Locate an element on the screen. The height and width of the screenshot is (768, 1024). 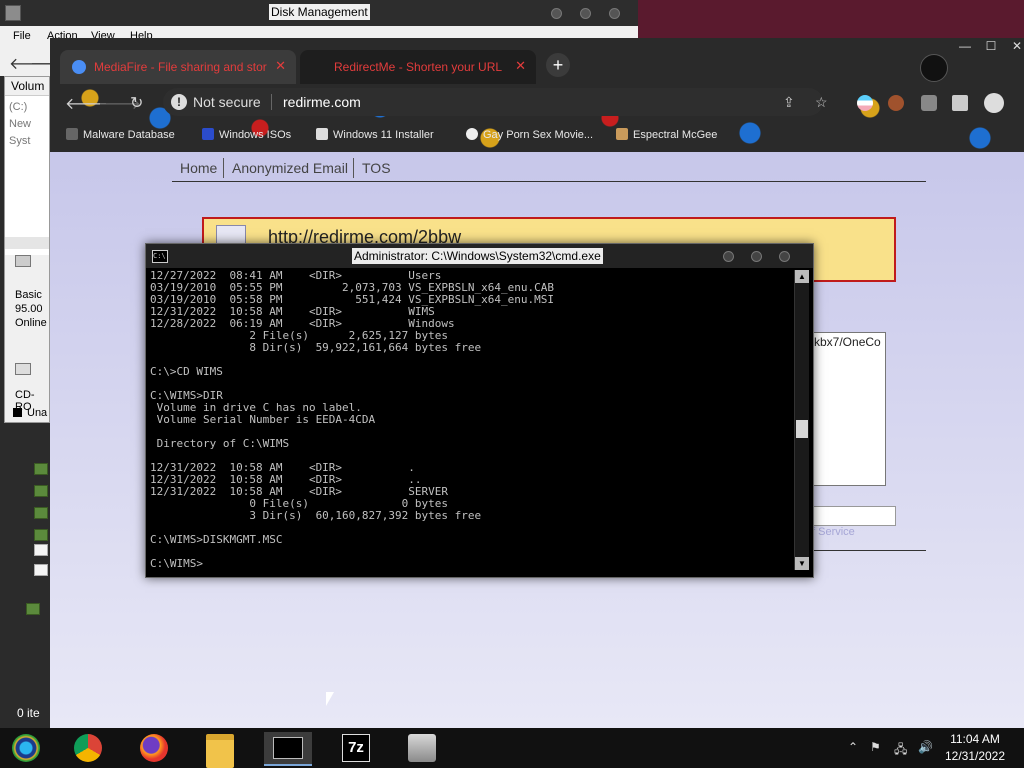
console-line: C:\WIMS> is located at coordinates (176, 563).